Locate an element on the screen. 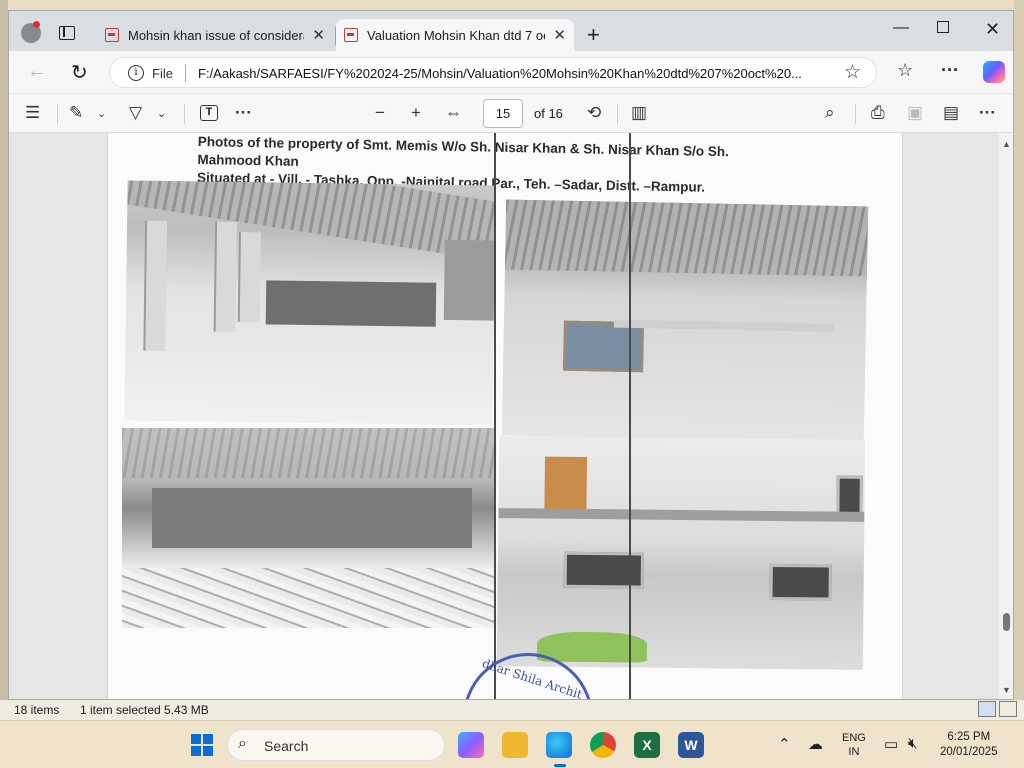  save-icon: ▣ is located at coordinates (915, 113).